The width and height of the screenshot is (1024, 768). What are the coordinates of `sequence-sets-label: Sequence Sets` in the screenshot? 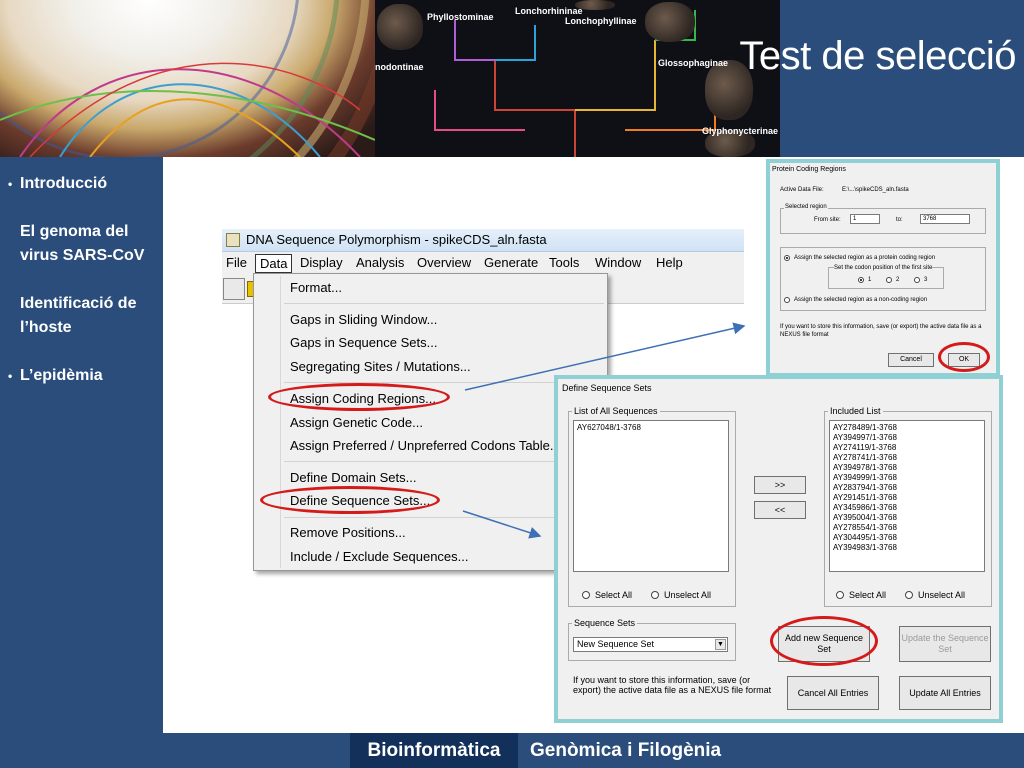 It's located at (605, 623).